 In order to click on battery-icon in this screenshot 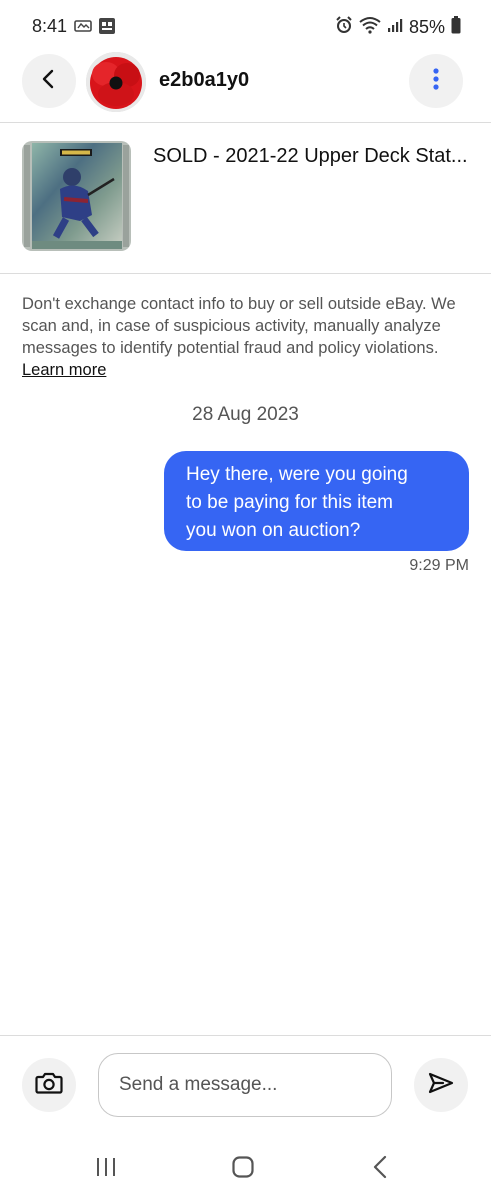, I will do `click(456, 27)`.